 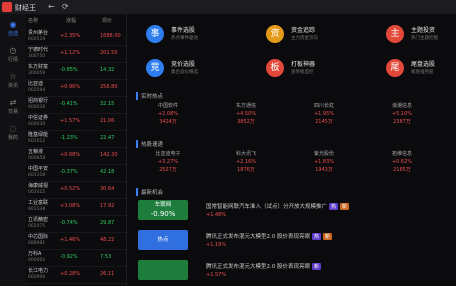 I want to click on feature-tile-4: 板打板神器涨停板监控, so click(x=321, y=69).